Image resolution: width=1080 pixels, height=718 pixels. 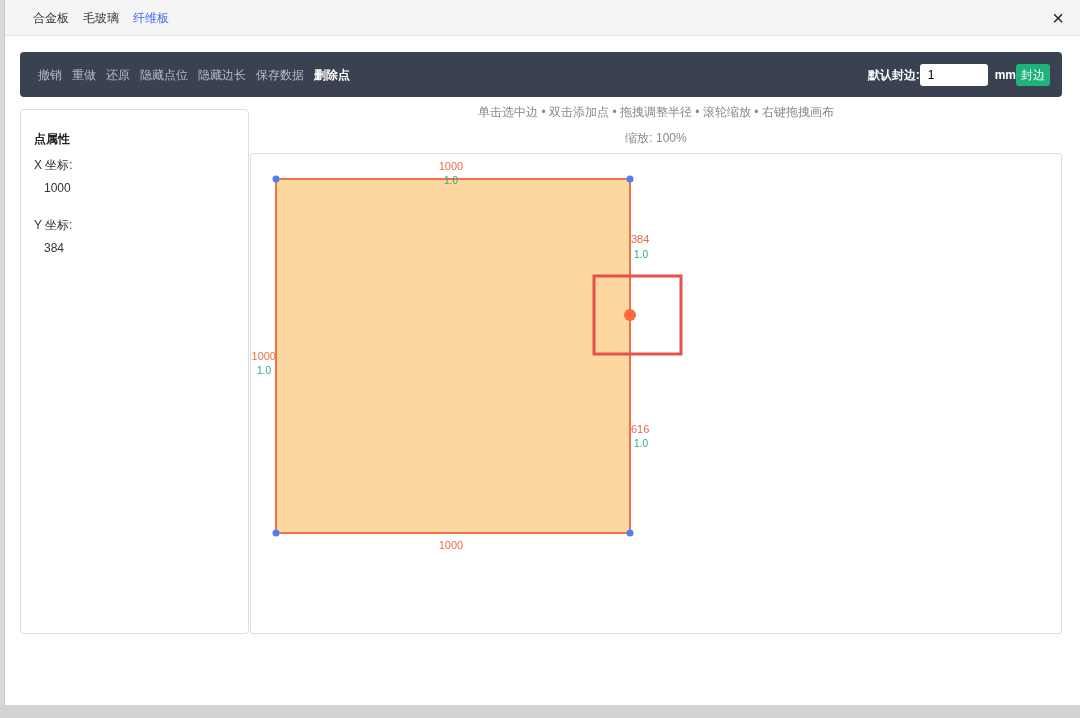 I want to click on toolbar-button: 重做, so click(x=84, y=74).